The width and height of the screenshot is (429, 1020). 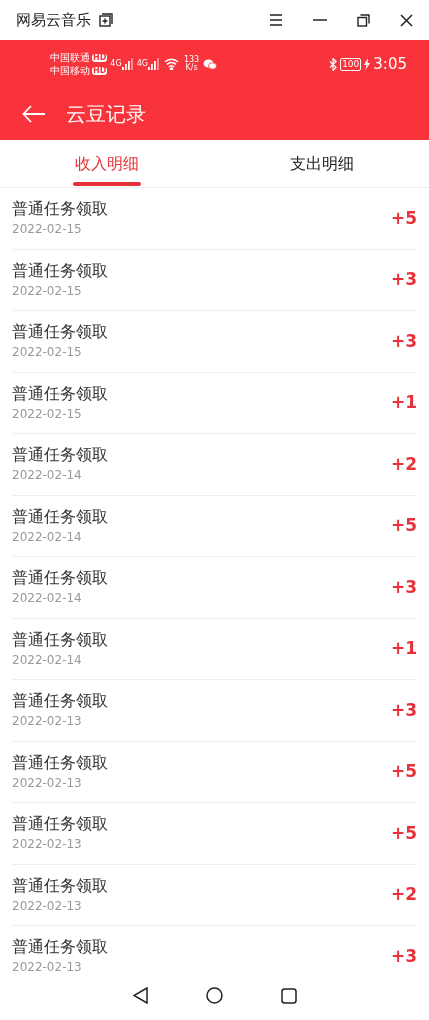 I want to click on bluetooth-icon, so click(x=333, y=64).